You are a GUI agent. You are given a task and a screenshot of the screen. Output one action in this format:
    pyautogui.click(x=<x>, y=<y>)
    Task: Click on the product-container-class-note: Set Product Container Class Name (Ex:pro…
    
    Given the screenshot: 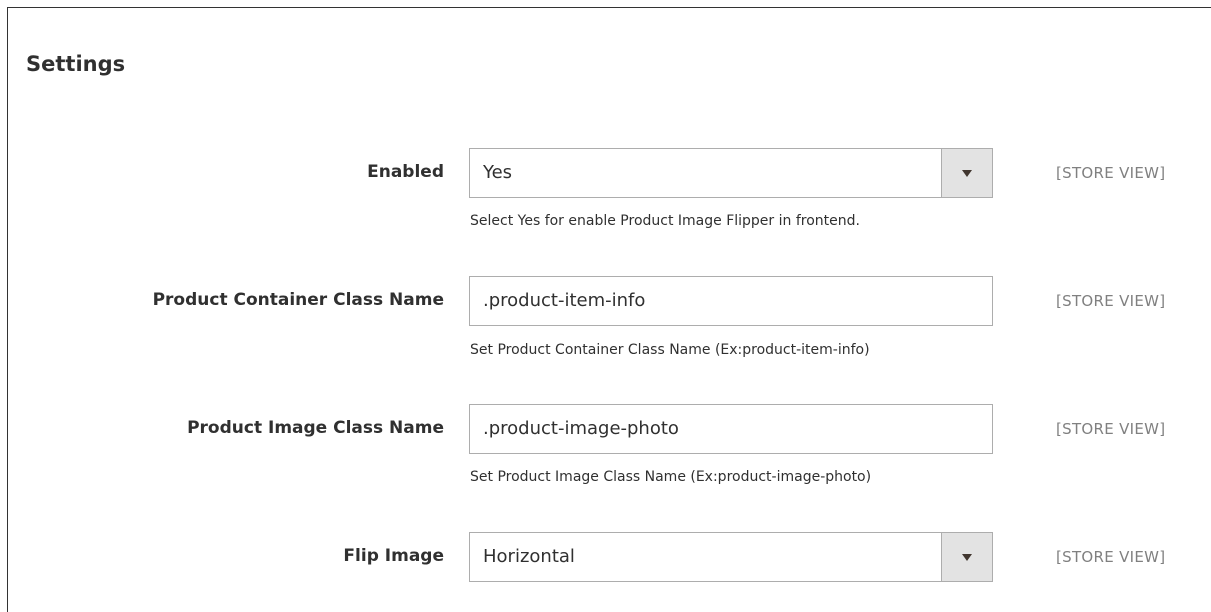 What is the action you would take?
    pyautogui.click(x=670, y=350)
    